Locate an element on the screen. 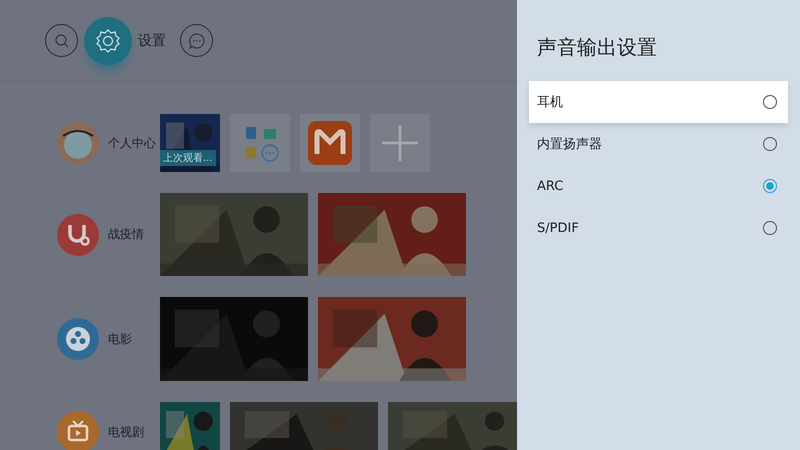 The image size is (800, 450). app-logo-icon is located at coordinates (330, 143).